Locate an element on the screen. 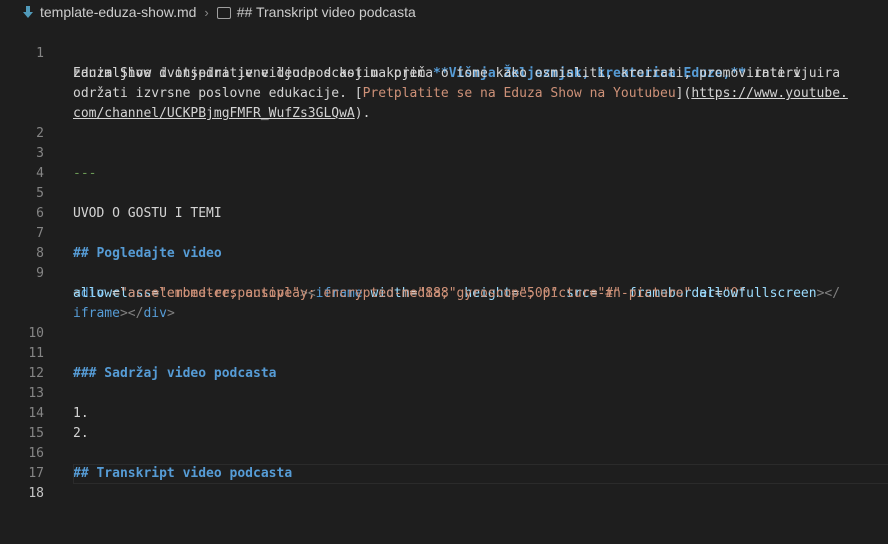  editor-line: 12 is located at coordinates (444, 362).